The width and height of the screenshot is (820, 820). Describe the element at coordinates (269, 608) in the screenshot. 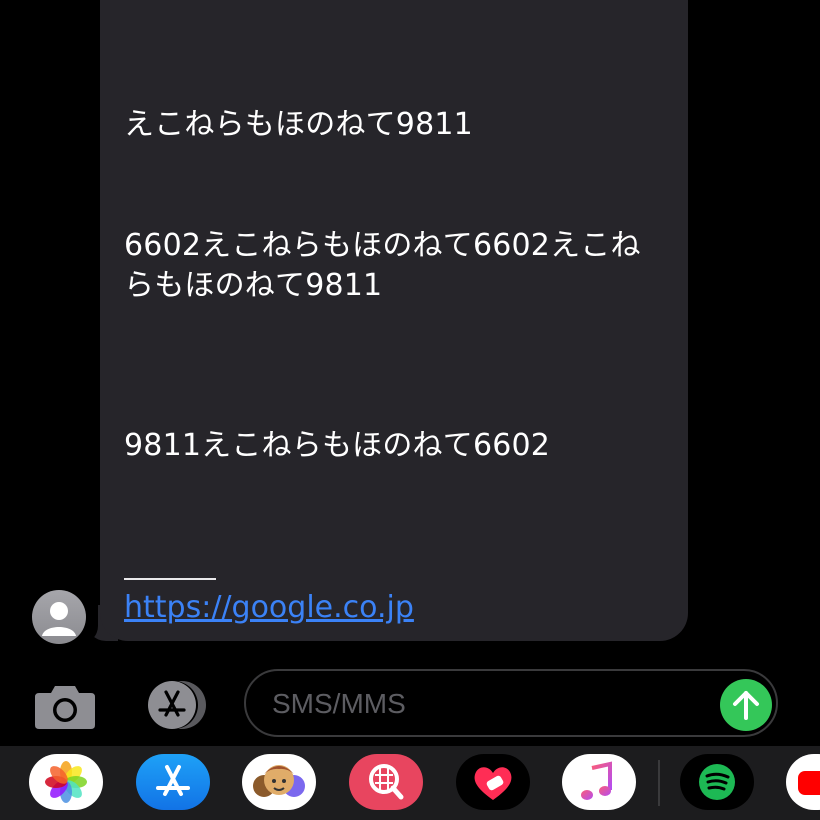

I see `message-link: https://google.co.jp` at that location.